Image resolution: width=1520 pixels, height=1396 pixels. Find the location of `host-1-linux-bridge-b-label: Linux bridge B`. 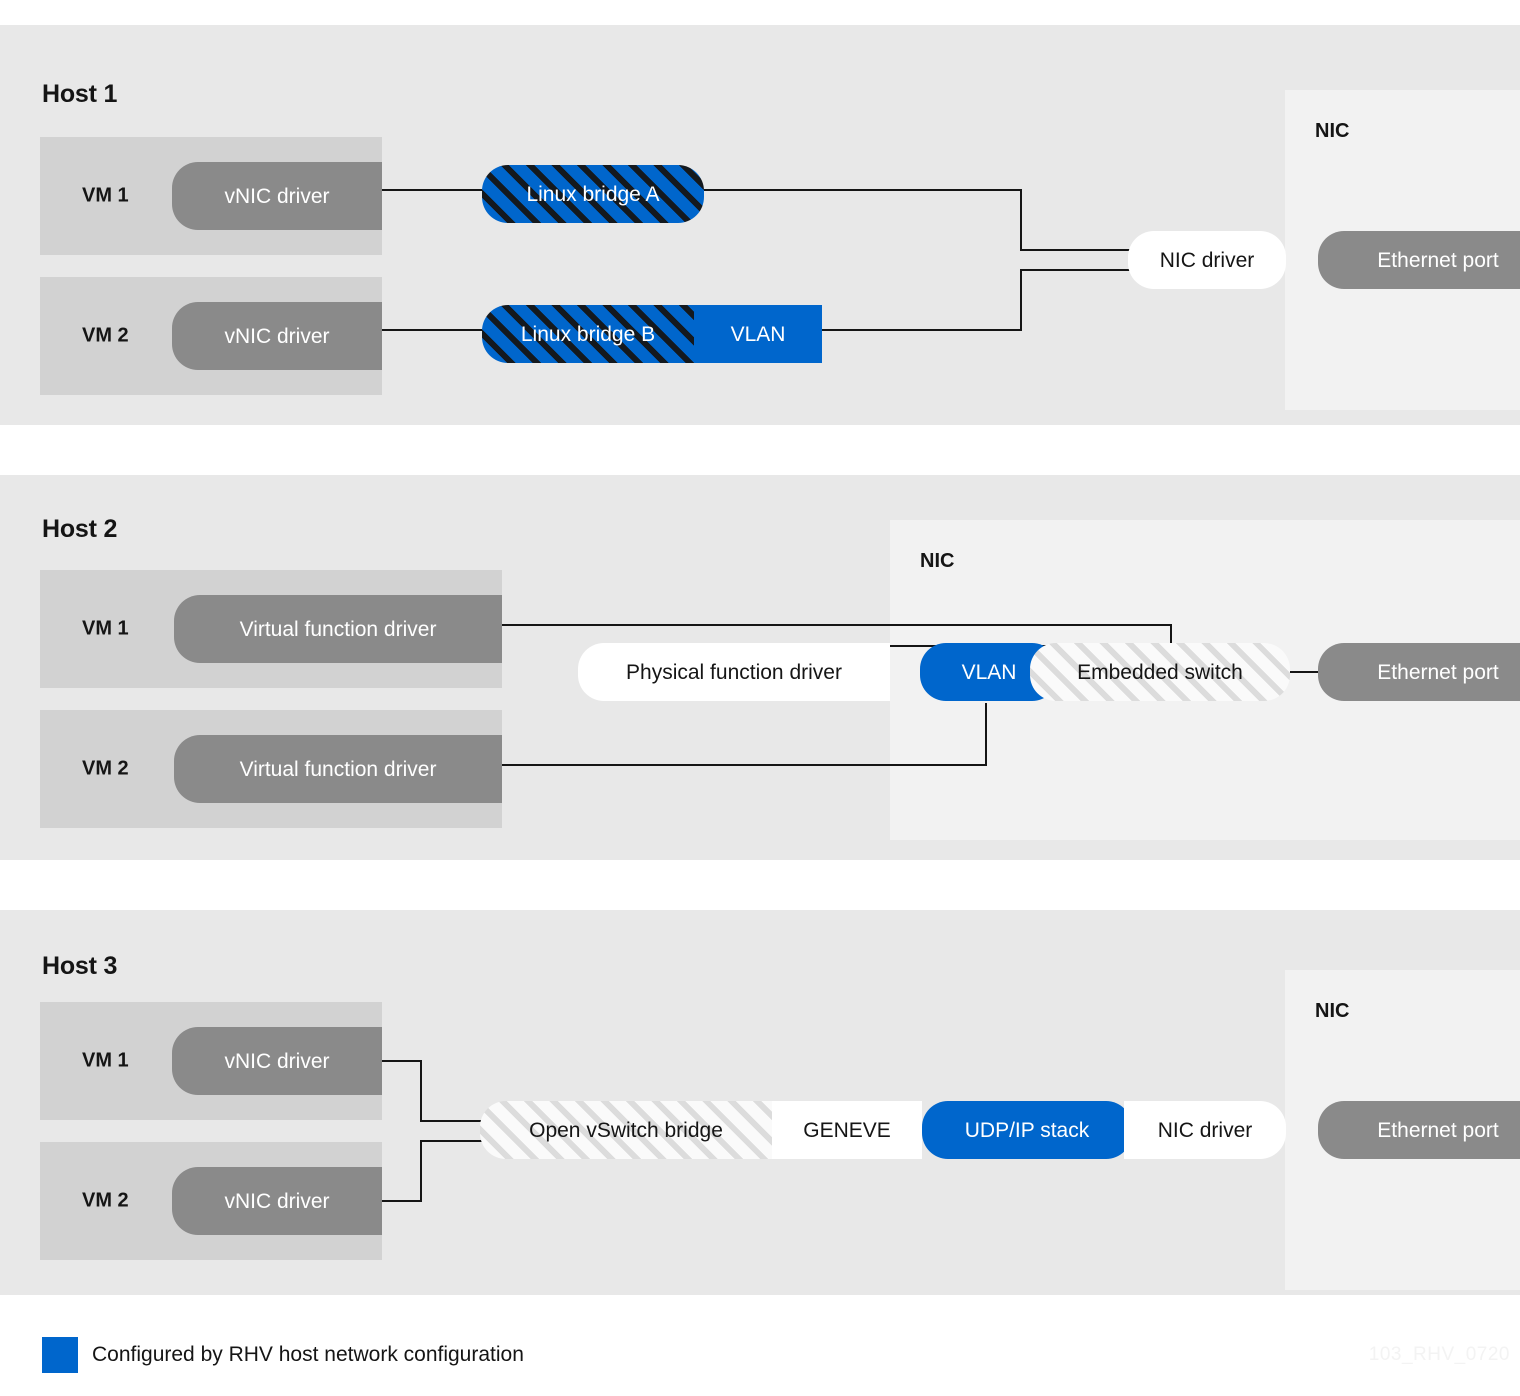

host-1-linux-bridge-b-label: Linux bridge B is located at coordinates (588, 334).